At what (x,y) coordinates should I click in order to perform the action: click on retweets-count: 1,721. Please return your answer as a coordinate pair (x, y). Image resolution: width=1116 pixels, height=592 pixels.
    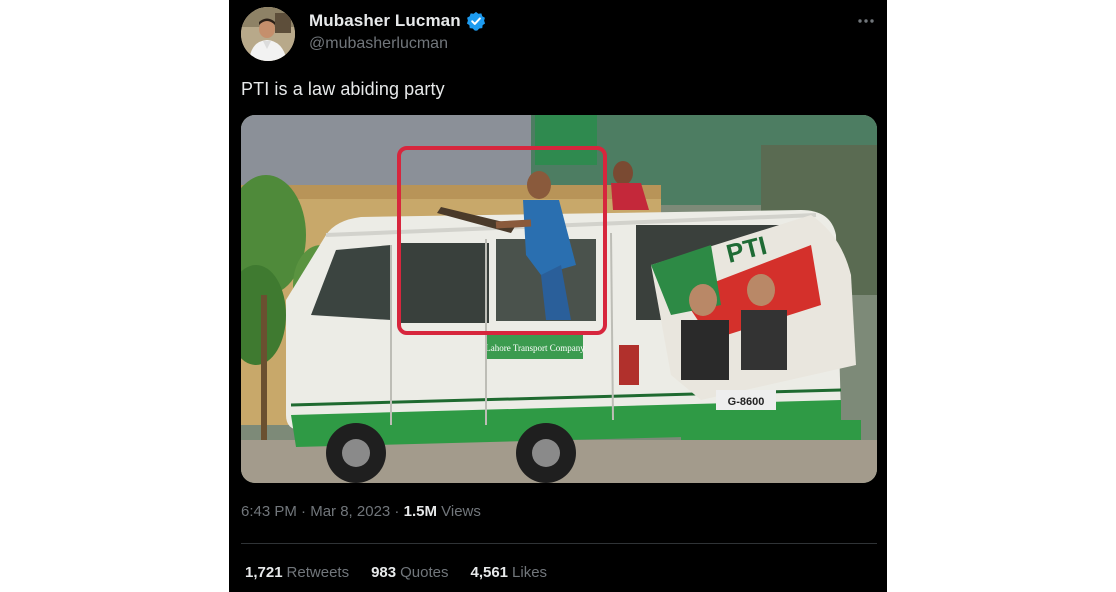
    Looking at the image, I should click on (264, 572).